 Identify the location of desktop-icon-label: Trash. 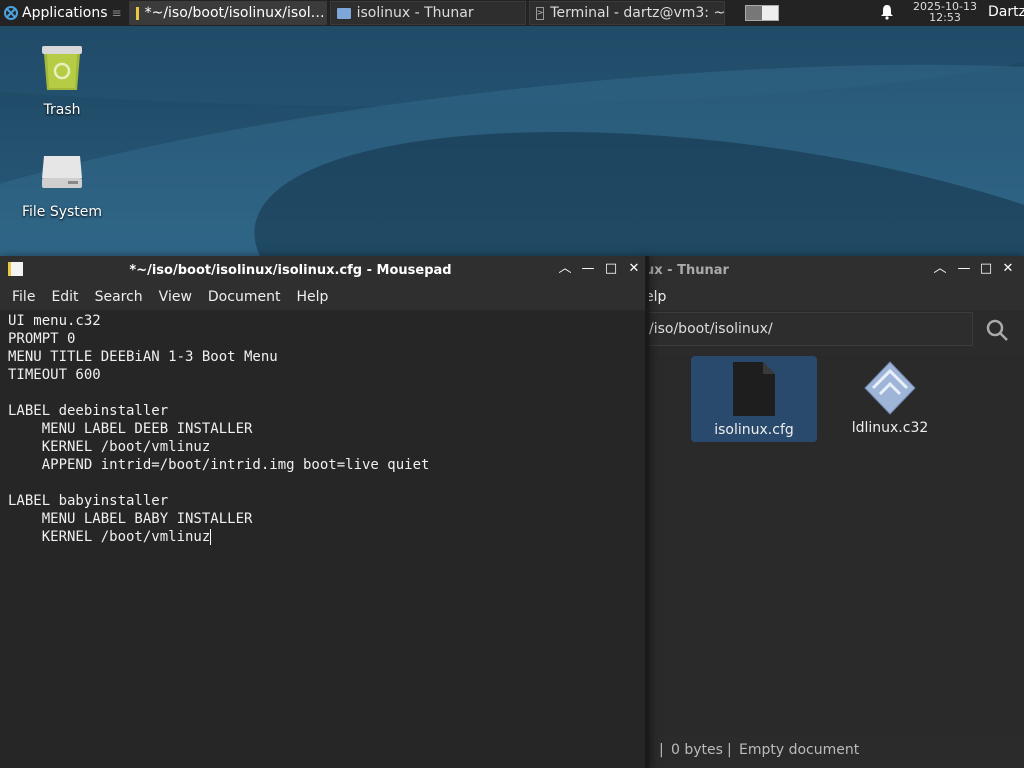
(62, 110).